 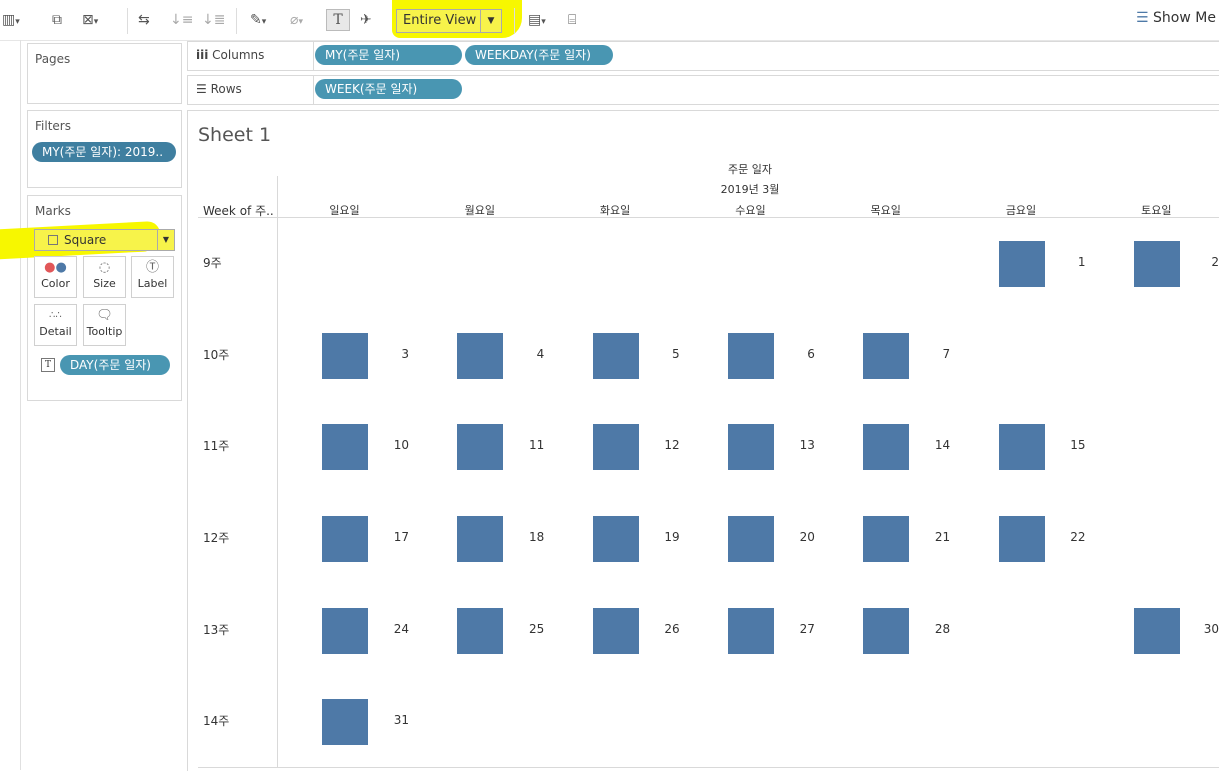 What do you see at coordinates (216, 445) in the screenshot?
I see `week-row-label: 11주` at bounding box center [216, 445].